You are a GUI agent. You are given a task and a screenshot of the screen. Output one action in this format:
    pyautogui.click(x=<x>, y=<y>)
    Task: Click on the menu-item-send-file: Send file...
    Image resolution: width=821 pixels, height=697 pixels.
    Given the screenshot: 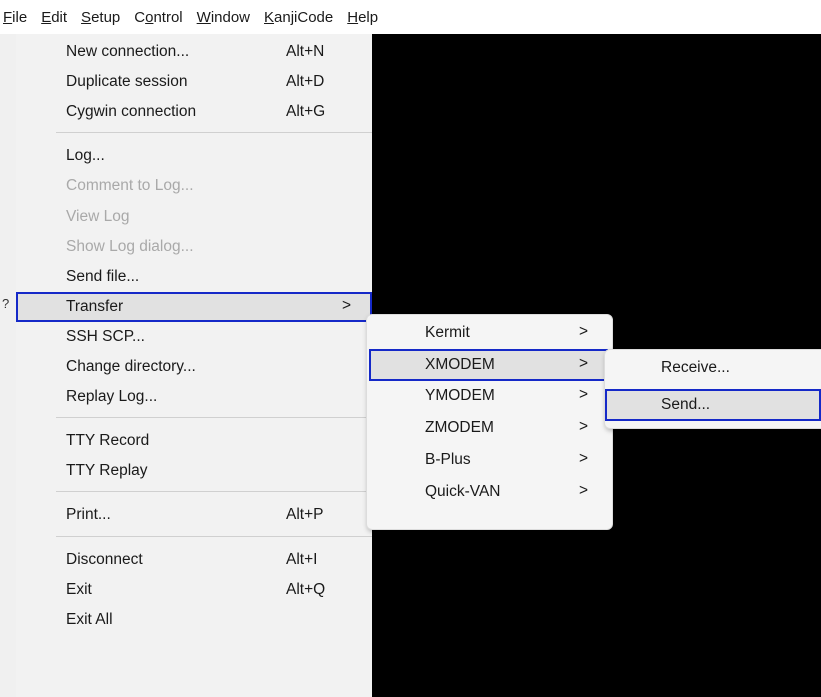 What is the action you would take?
    pyautogui.click(x=194, y=277)
    